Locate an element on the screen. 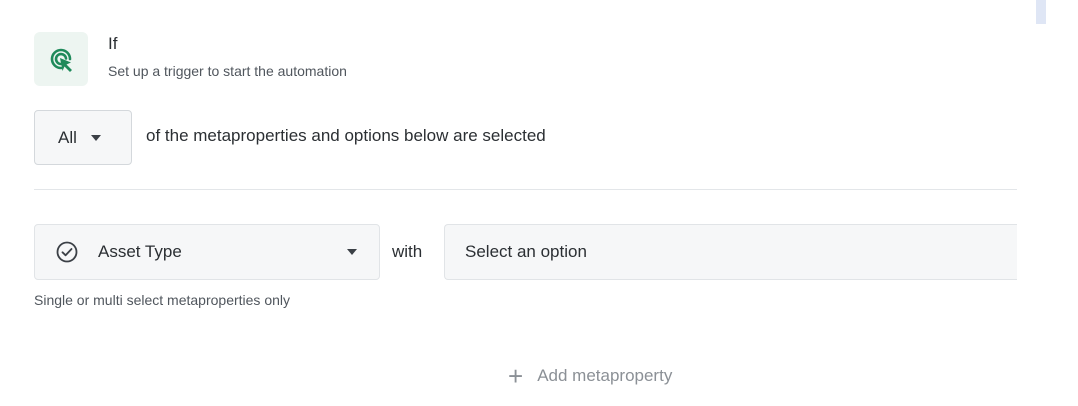 This screenshot has width=1078, height=406. check-circle-icon is located at coordinates (67, 252).